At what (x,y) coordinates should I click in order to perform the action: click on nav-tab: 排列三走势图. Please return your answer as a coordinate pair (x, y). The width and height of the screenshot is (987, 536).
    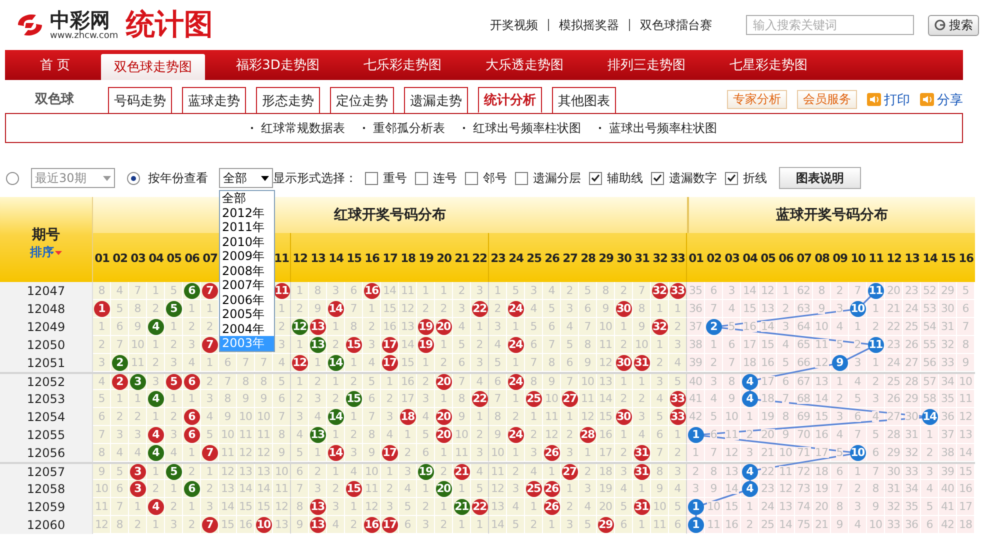
    Looking at the image, I should click on (646, 65).